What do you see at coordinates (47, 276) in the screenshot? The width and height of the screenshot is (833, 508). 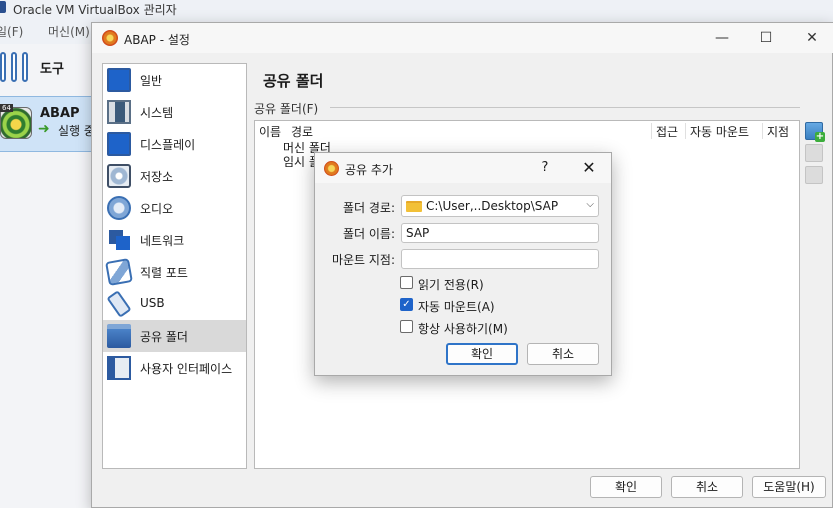 I see `manager-sidebar: 도구 64 ABAP ➜ 실행 중` at bounding box center [47, 276].